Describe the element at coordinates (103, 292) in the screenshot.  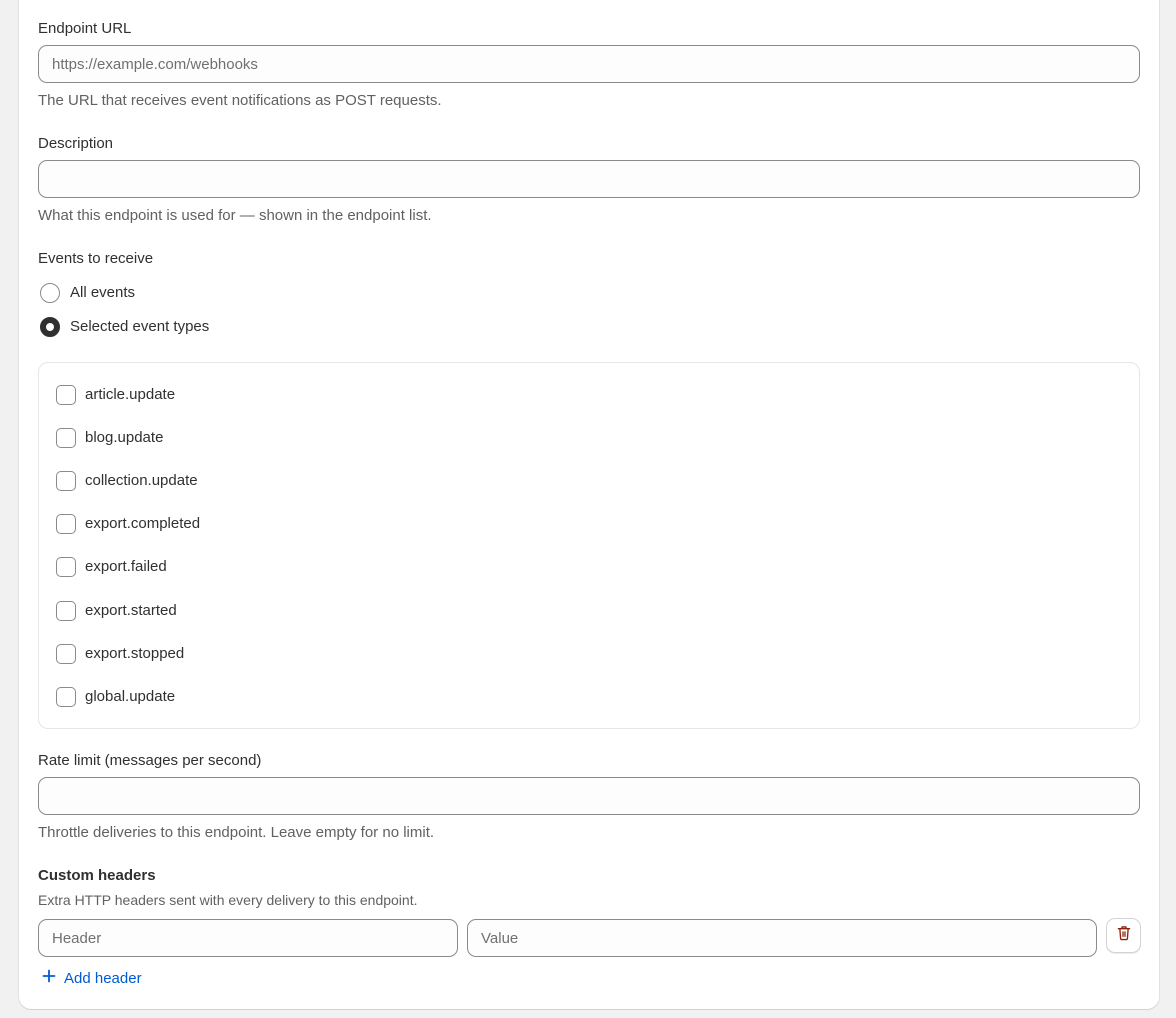
I see `radio-all-events-label: All events` at that location.